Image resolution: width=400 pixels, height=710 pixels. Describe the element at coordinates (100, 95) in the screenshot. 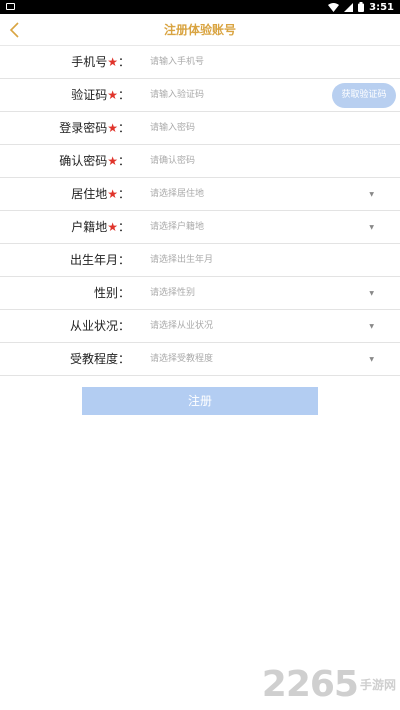

I see `code-label: 验证码★：` at that location.